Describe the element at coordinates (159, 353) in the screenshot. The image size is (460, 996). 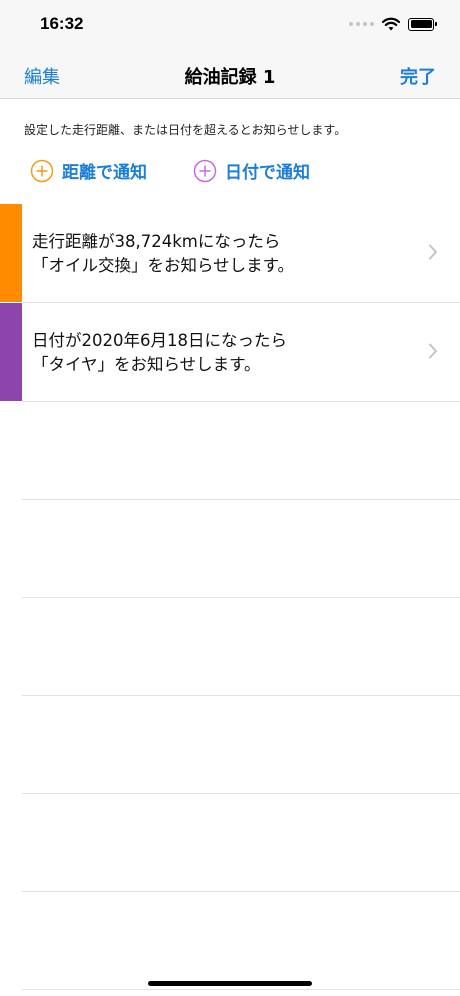
I see `notification-text: 日付が2020年6月18日になったら 「タイヤ」をお知らせします。` at that location.